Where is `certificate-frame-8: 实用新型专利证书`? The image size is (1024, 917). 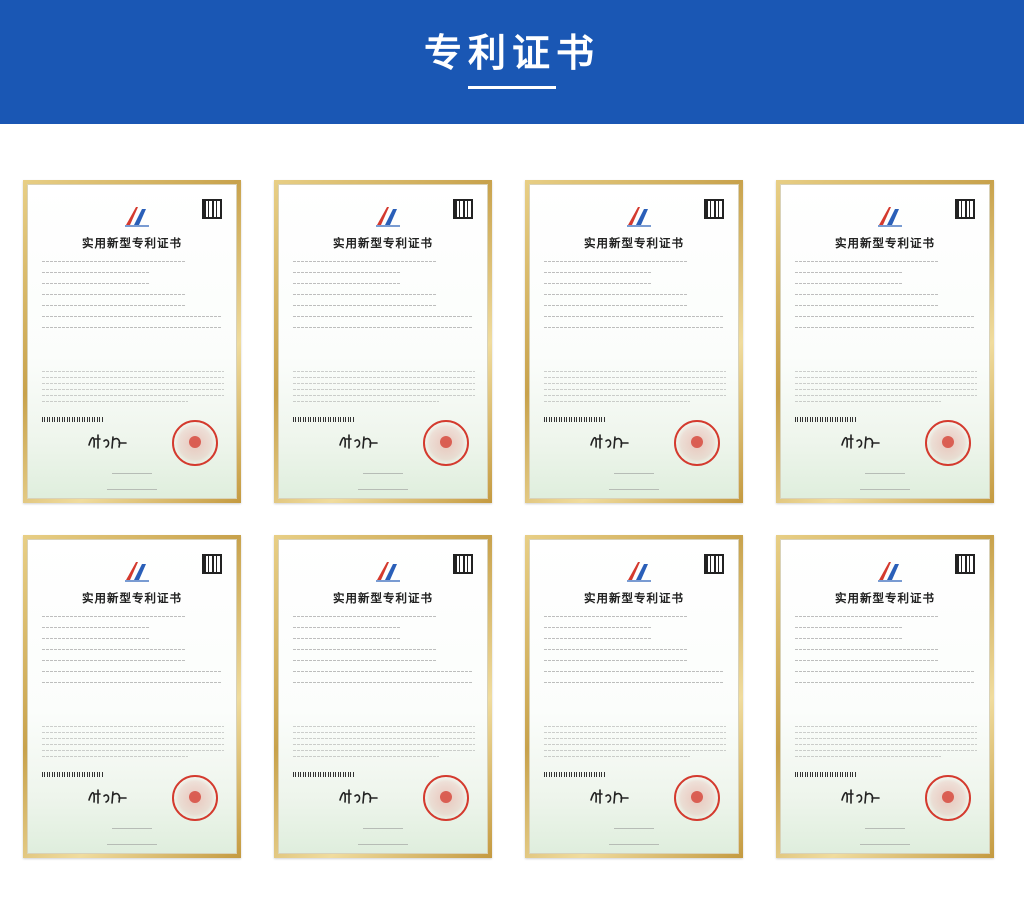 certificate-frame-8: 实用新型专利证书 is located at coordinates (885, 696).